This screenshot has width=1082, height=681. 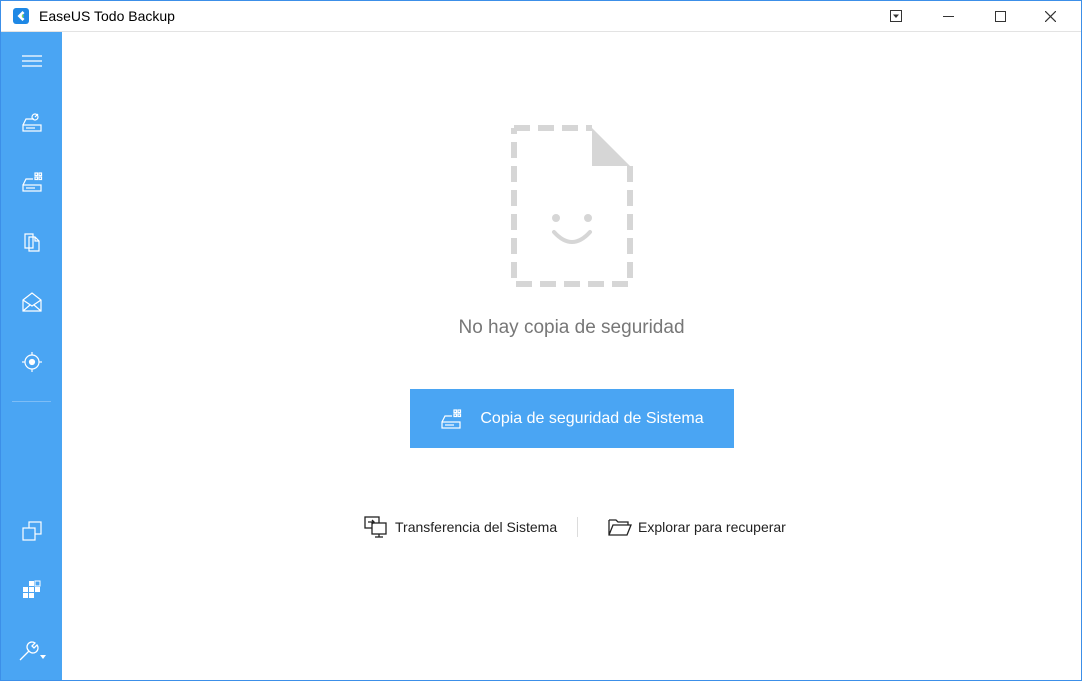 What do you see at coordinates (107, 16) in the screenshot?
I see `window-title: EaseUS Todo Backup` at bounding box center [107, 16].